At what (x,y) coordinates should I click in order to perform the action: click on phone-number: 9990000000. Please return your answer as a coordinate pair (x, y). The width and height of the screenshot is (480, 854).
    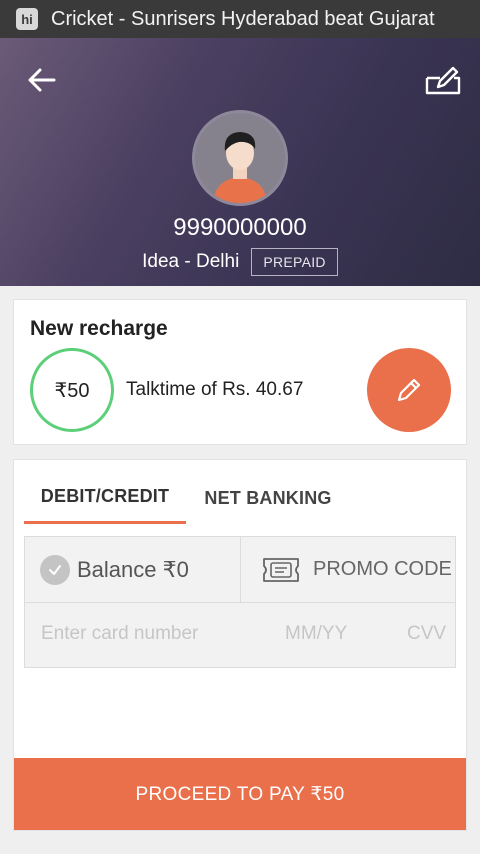
    Looking at the image, I should click on (240, 227).